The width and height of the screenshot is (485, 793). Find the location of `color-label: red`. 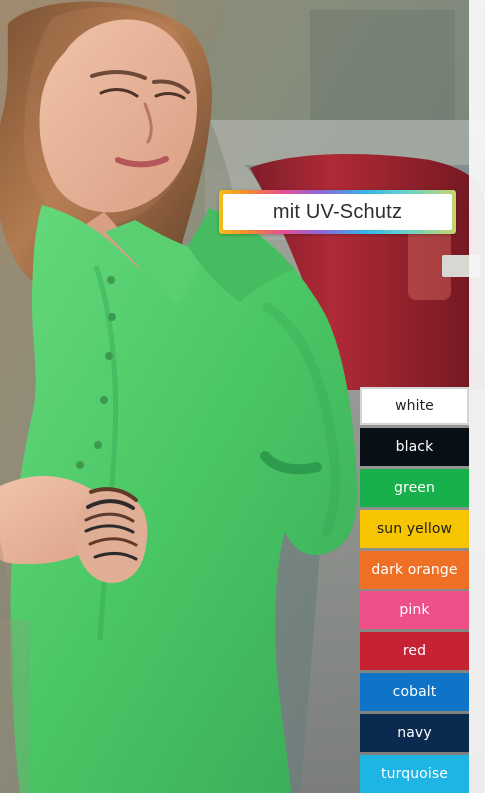

color-label: red is located at coordinates (414, 651).